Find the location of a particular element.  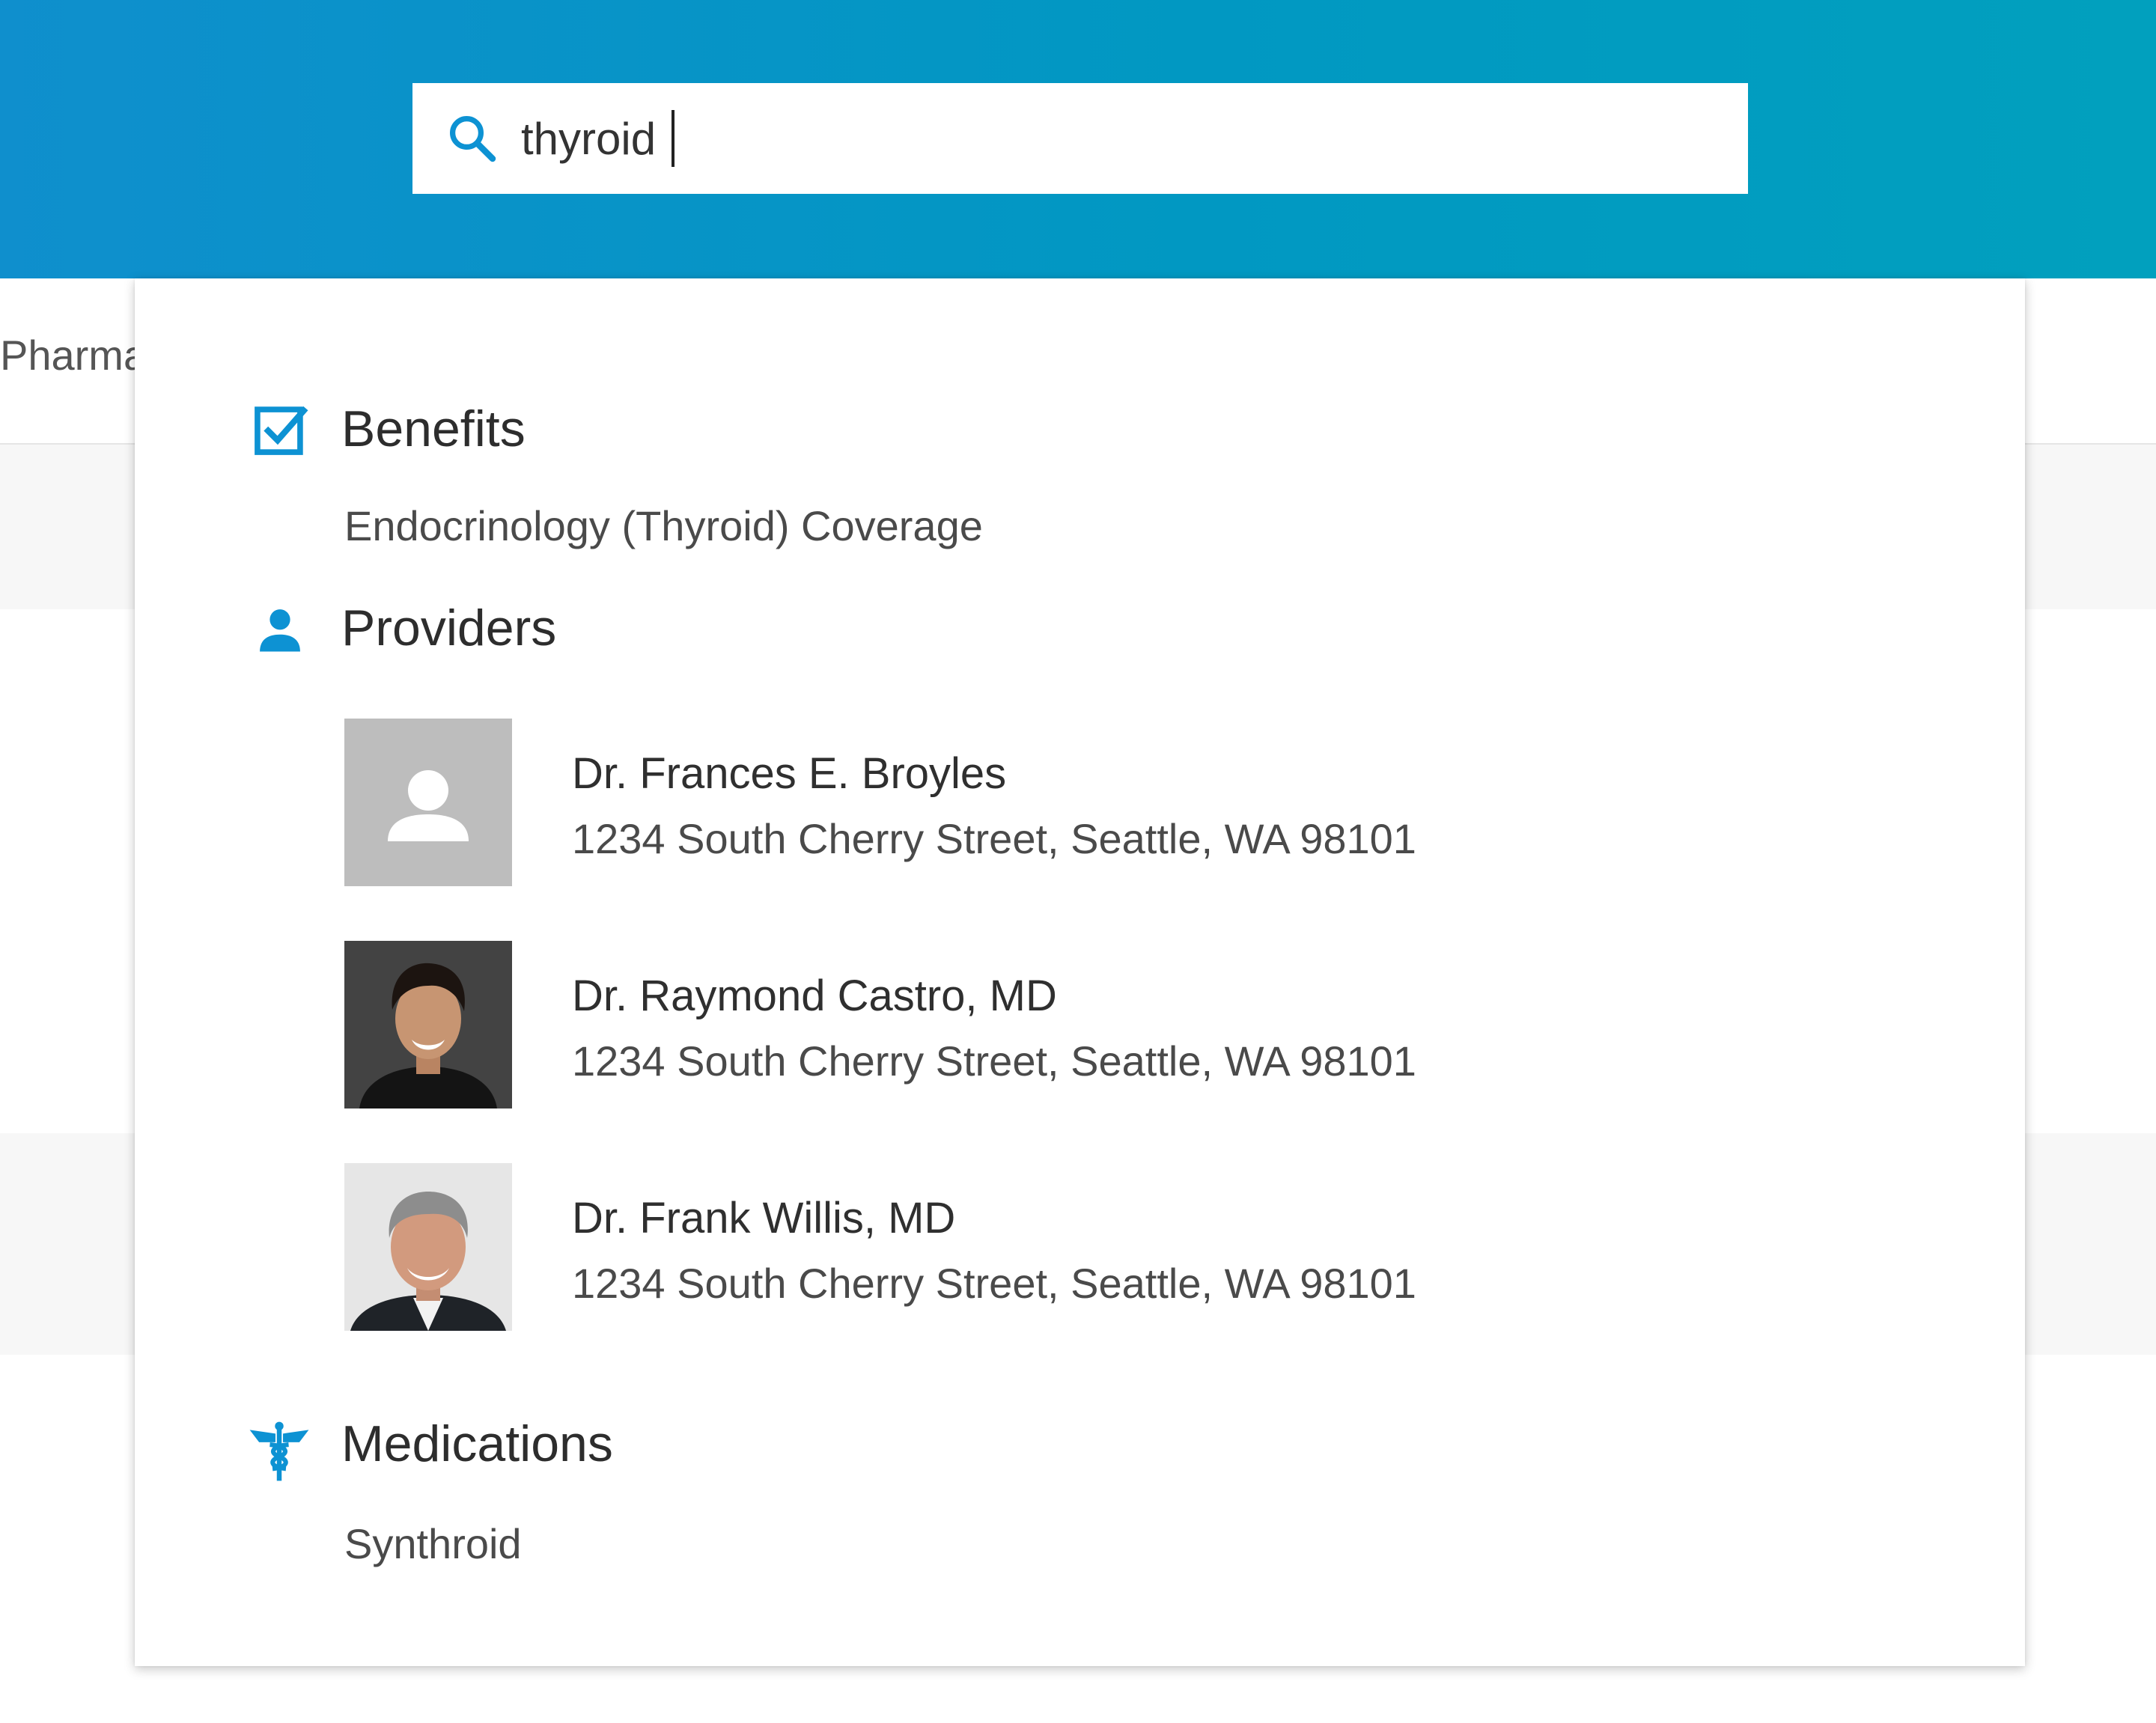

search-box is located at coordinates (1080, 138).